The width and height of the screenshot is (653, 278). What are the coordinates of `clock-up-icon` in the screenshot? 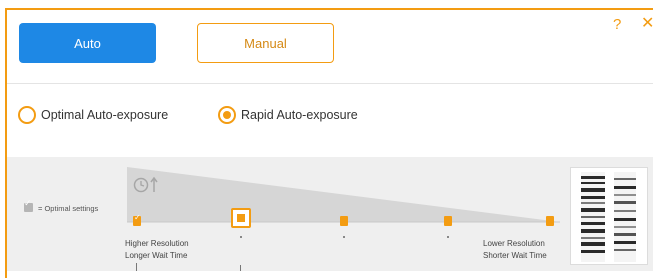 It's located at (145, 184).